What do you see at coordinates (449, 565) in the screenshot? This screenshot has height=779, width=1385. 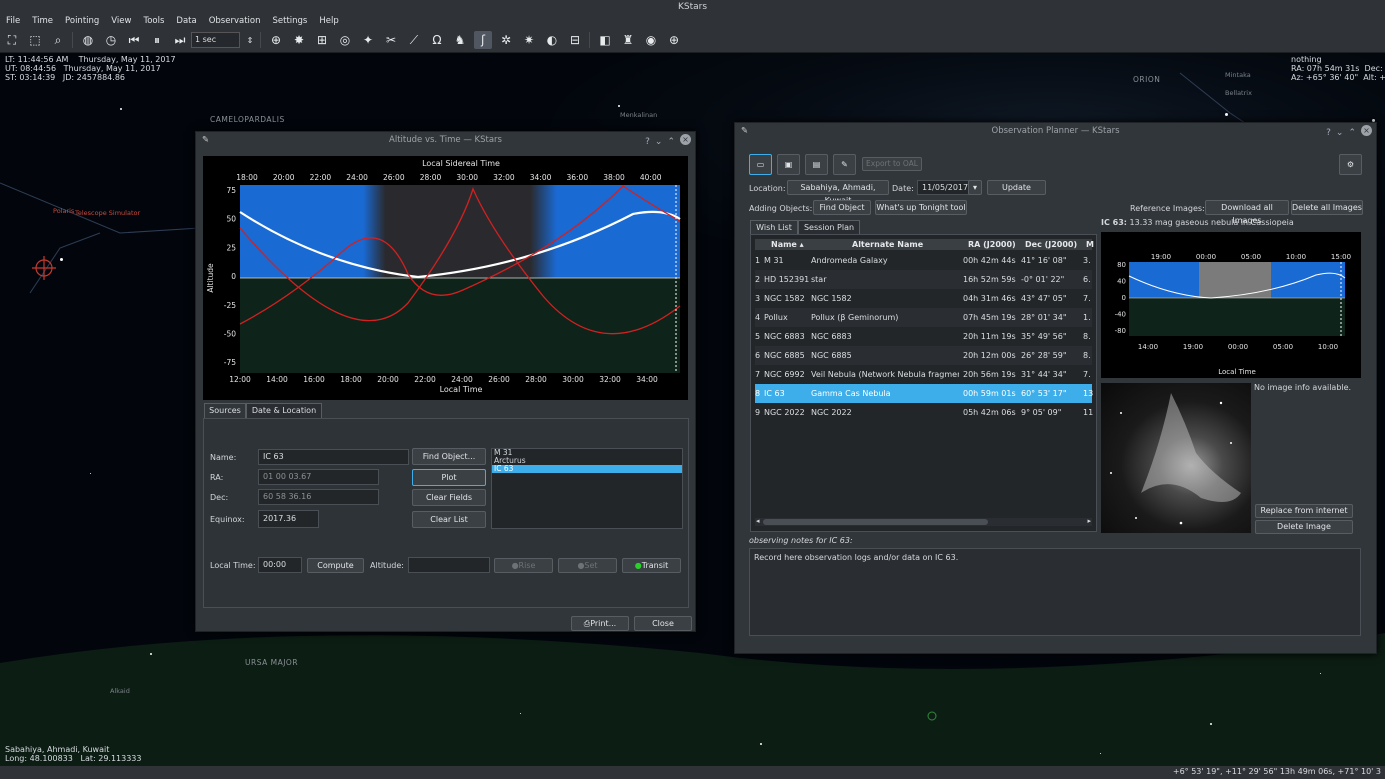 I see `altitude-field` at bounding box center [449, 565].